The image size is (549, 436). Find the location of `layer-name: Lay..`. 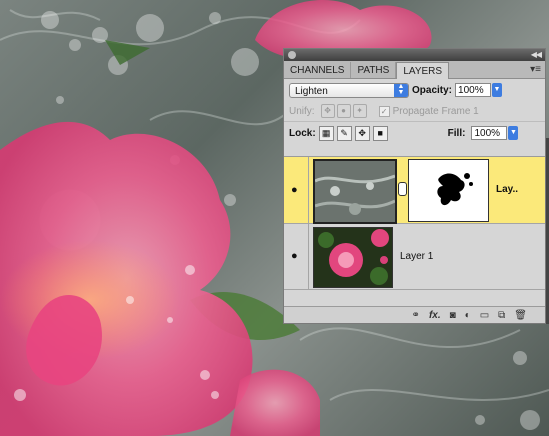

layer-name: Lay.. is located at coordinates (507, 189).